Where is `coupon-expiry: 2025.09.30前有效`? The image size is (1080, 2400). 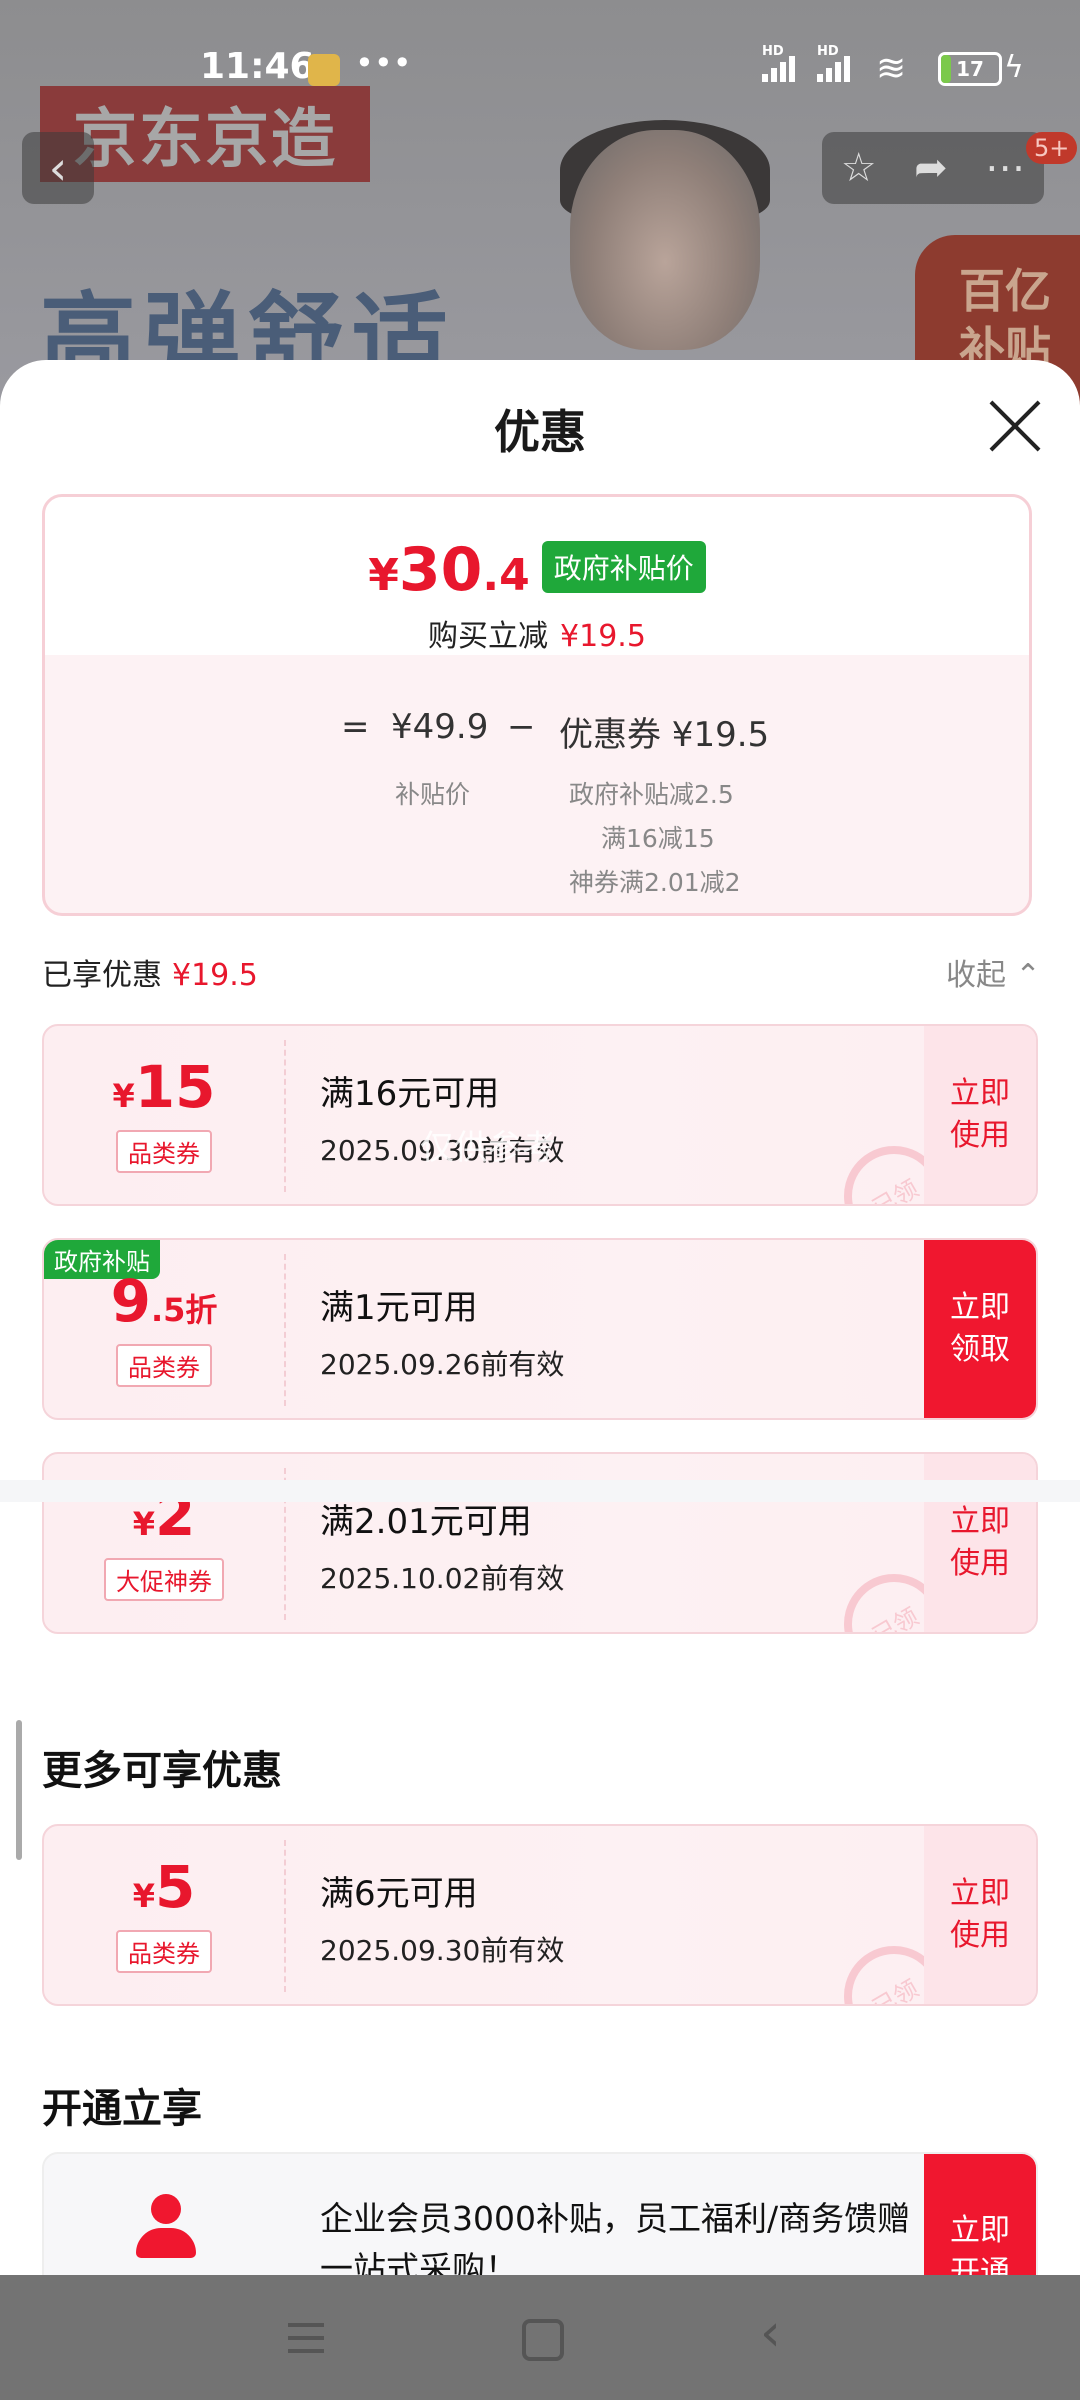
coupon-expiry: 2025.09.30前有效 is located at coordinates (442, 1950).